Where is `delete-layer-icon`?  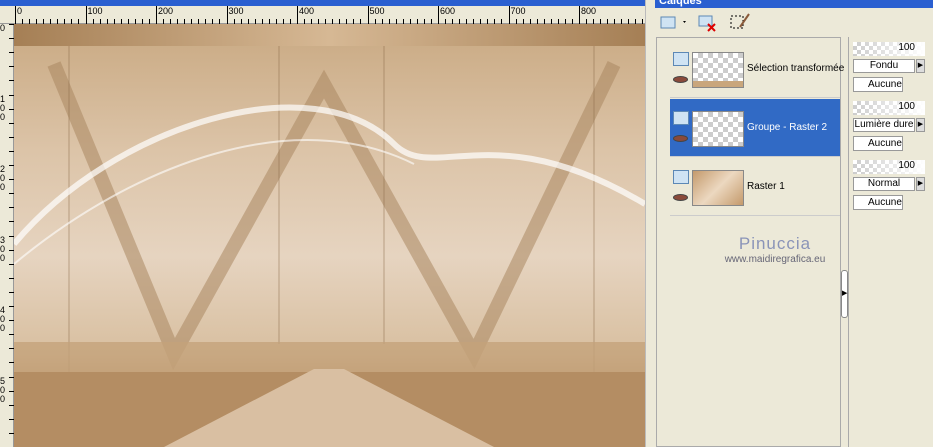 delete-layer-icon is located at coordinates (708, 22).